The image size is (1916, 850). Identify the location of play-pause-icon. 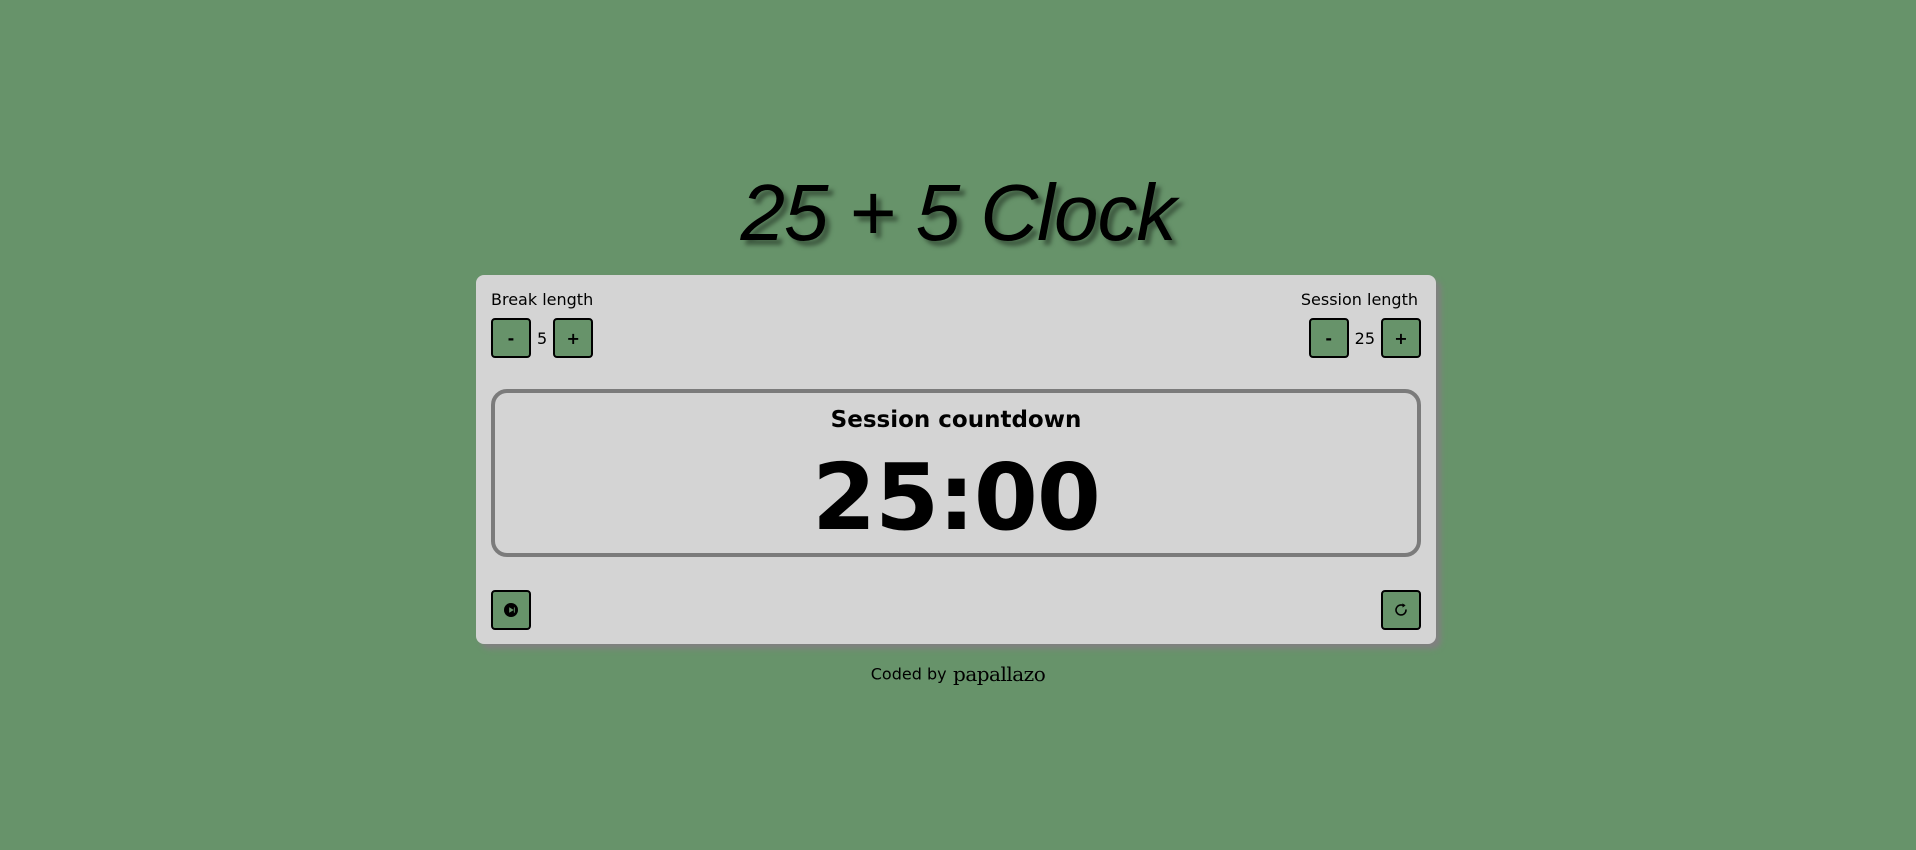
(511, 610).